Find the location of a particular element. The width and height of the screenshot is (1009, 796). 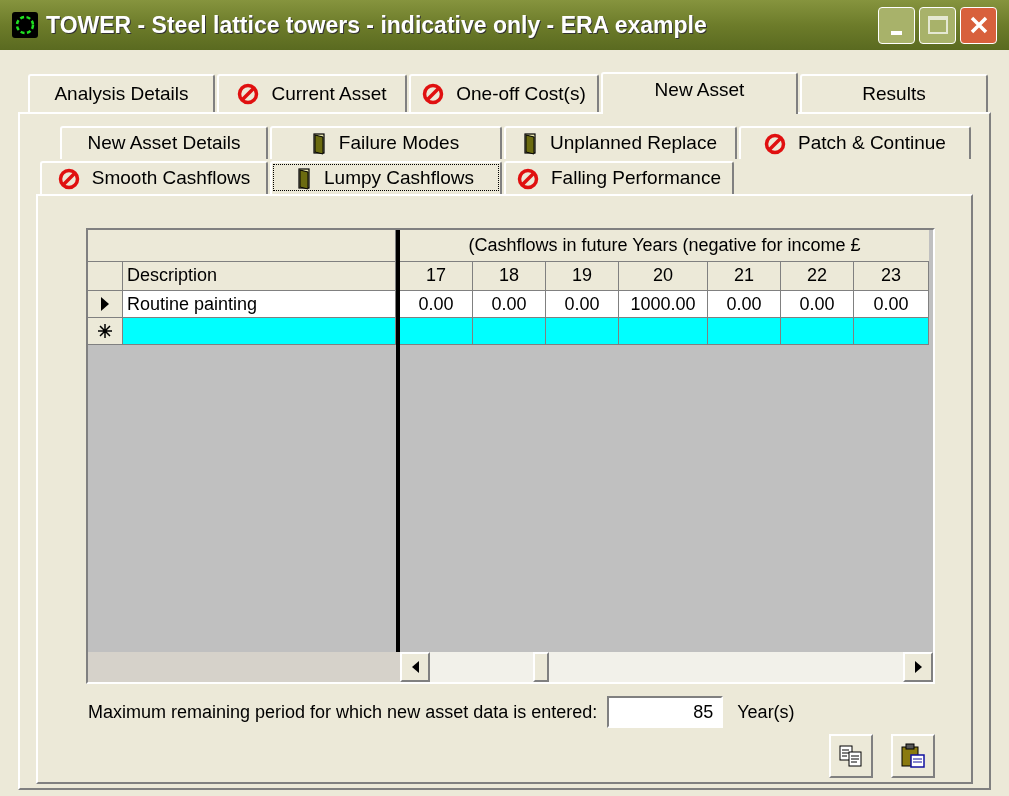

copy-icon is located at coordinates (851, 756).